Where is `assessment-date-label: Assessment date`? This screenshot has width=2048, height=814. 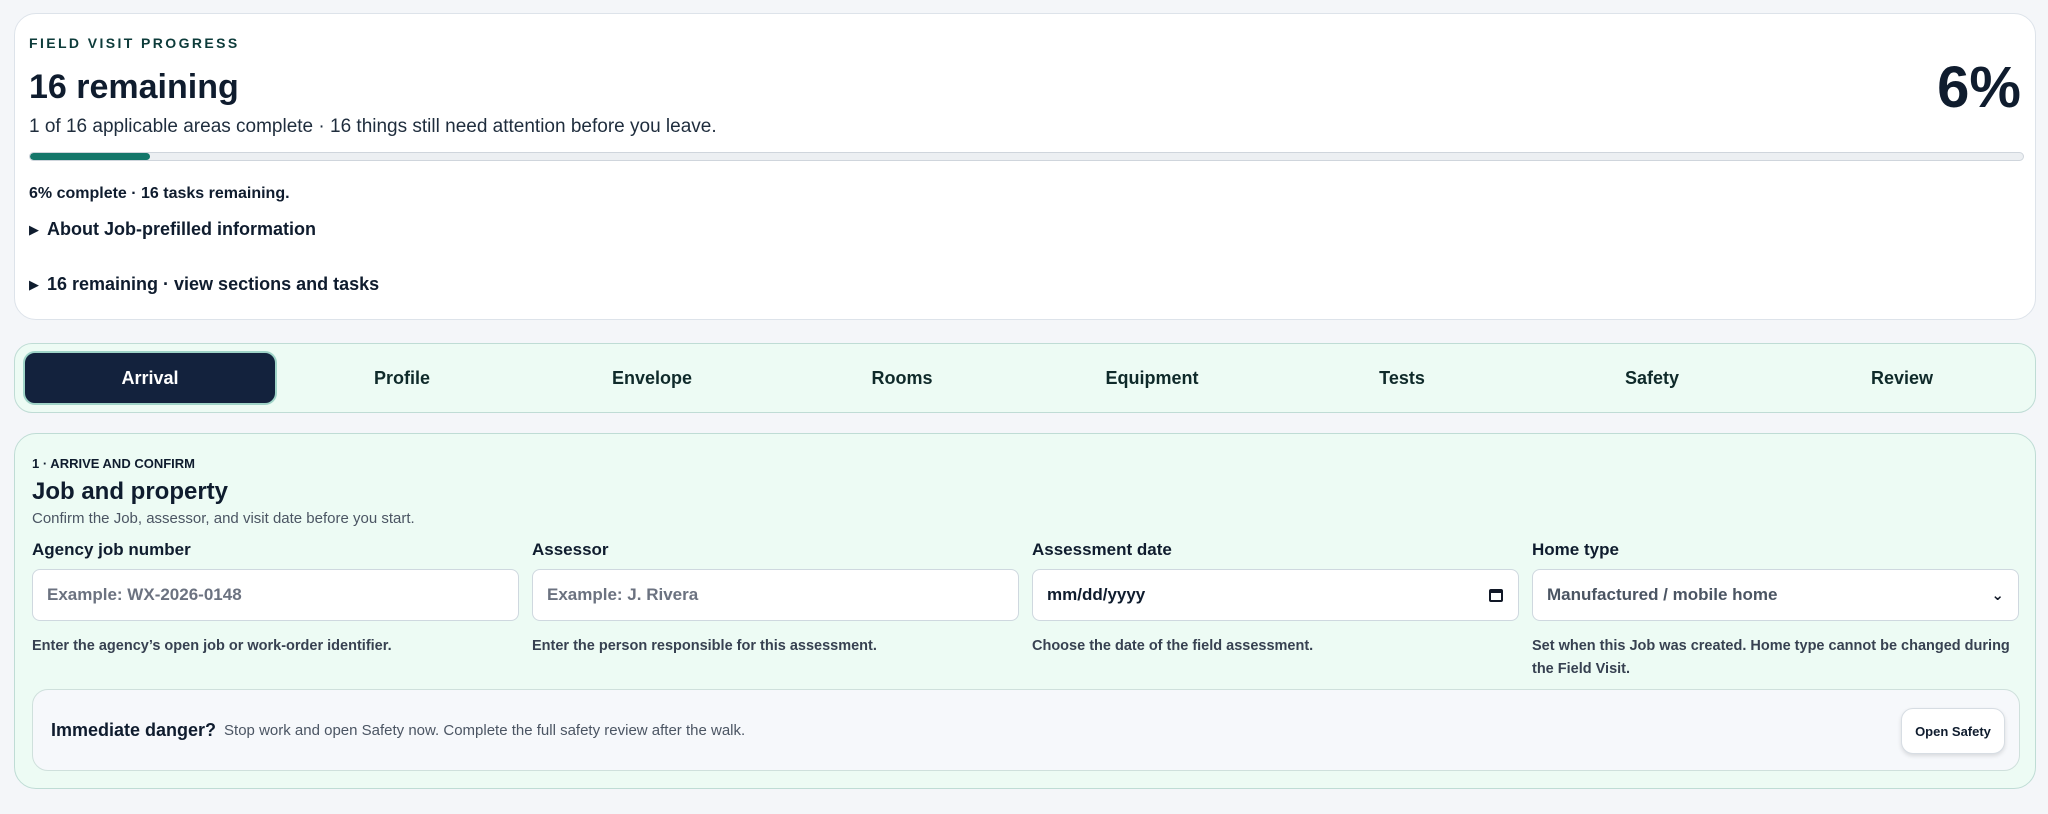
assessment-date-label: Assessment date is located at coordinates (1102, 549).